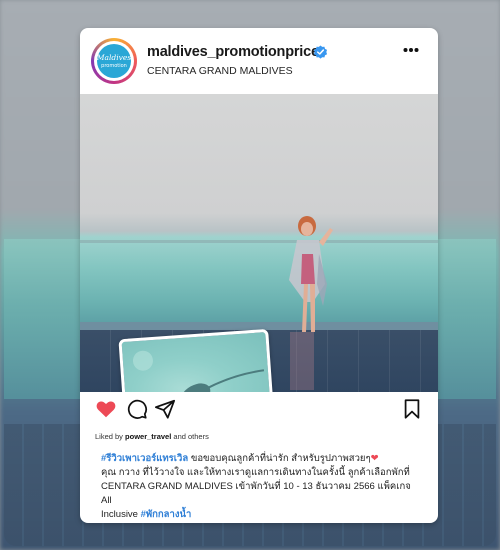 This screenshot has height=550, width=500. Describe the element at coordinates (166, 514) in the screenshot. I see `hashtag-overwater: #พักกลางน้ำ` at that location.